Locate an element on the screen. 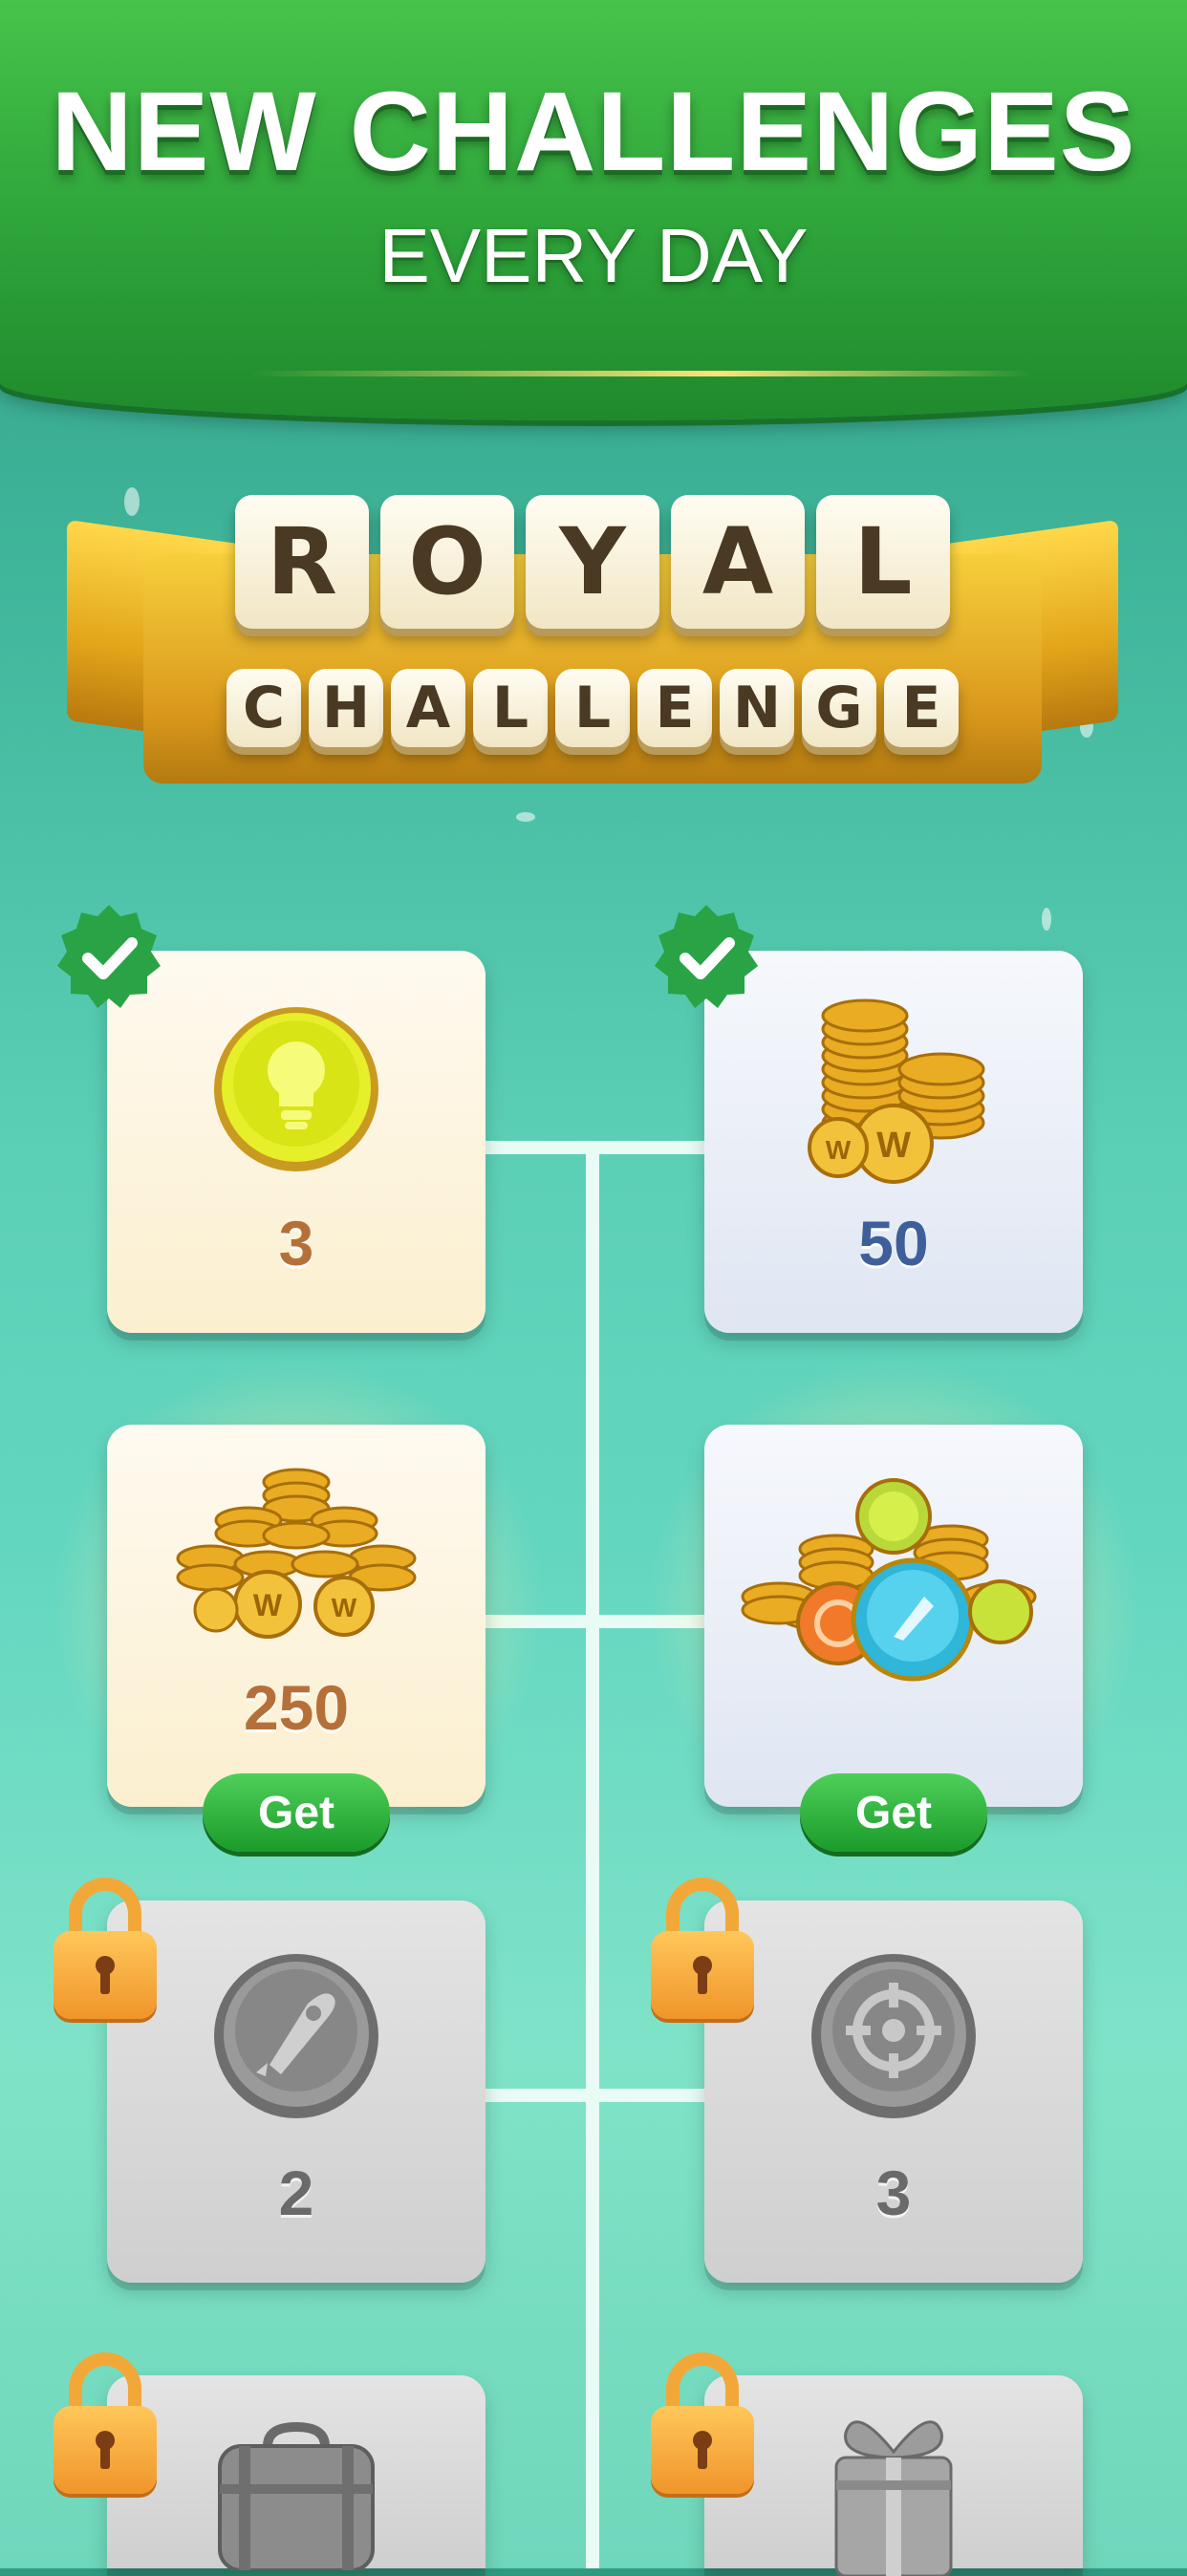 The width and height of the screenshot is (1187, 2576). reward-card-suitcase is located at coordinates (296, 2472).